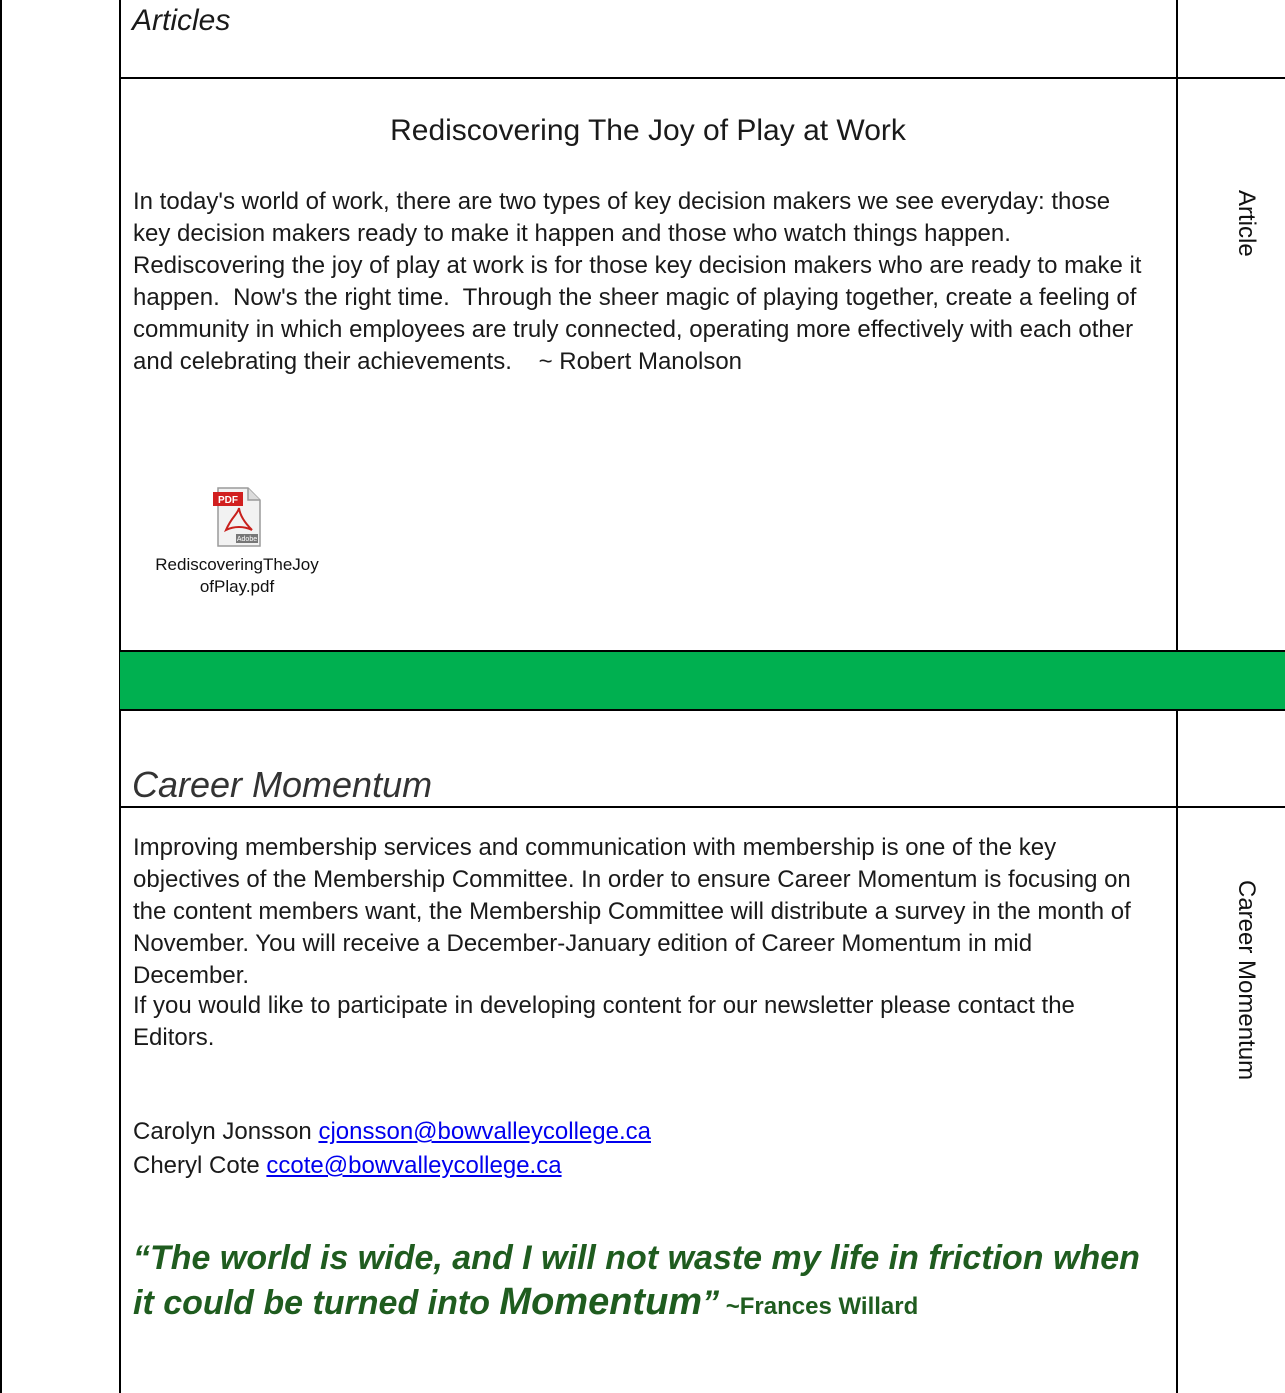 This screenshot has height=1393, width=1285. Describe the element at coordinates (237, 576) in the screenshot. I see `pdf-filename: RediscoveringTheJoy ofPlay.pdf` at that location.